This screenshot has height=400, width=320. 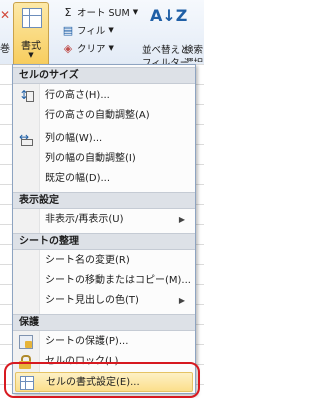 I want to click on menu-item-rename-sheet: シート名の変更(R), so click(x=104, y=261).